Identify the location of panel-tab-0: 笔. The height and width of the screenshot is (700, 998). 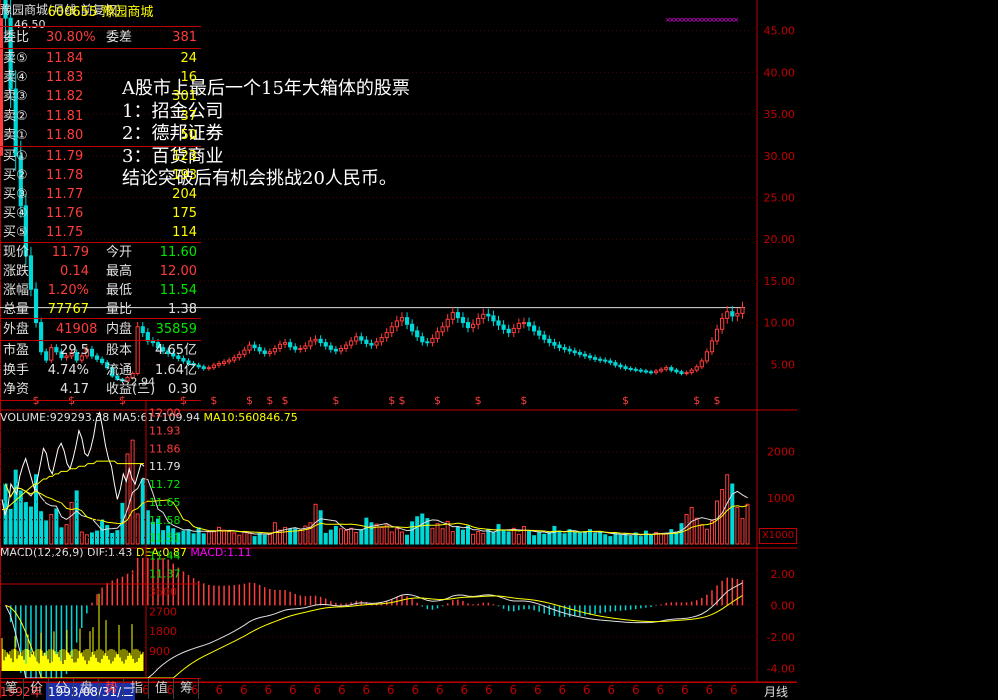
(12, 689).